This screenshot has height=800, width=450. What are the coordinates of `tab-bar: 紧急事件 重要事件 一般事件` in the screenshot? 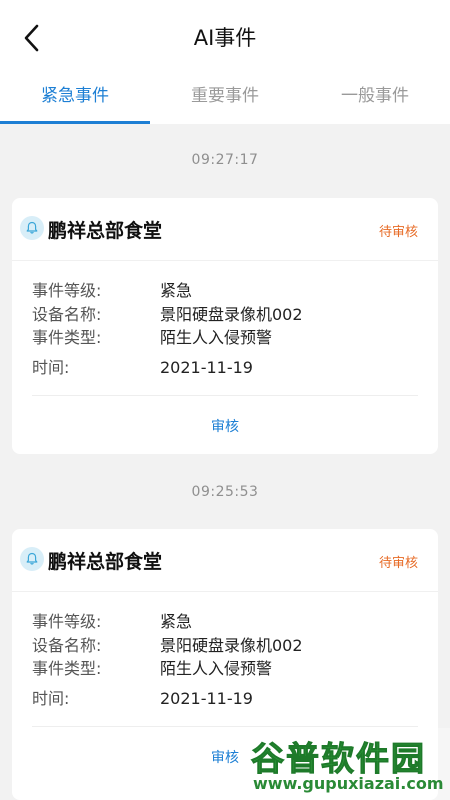 It's located at (225, 97).